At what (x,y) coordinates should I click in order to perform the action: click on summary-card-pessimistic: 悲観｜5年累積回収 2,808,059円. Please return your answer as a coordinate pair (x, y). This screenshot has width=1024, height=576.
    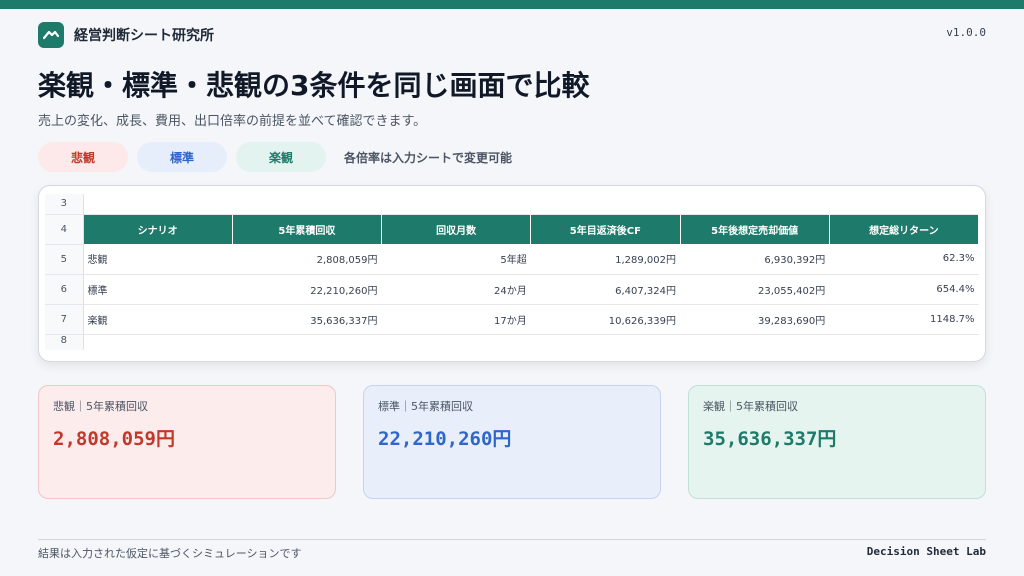
    Looking at the image, I should click on (187, 442).